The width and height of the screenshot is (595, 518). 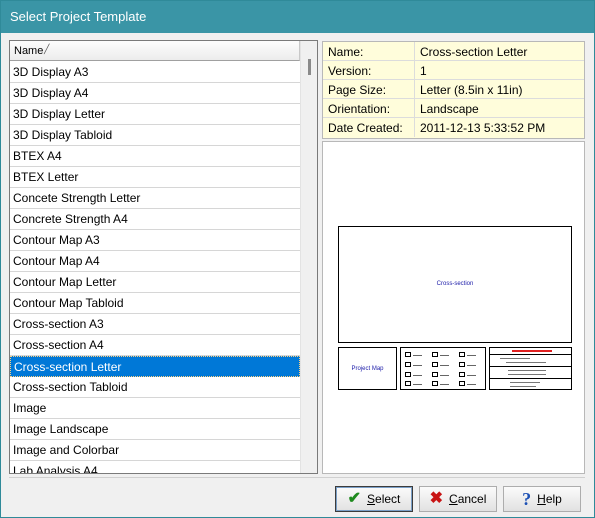 I want to click on info-row: Date Created: 2011-12-13 5:33:52 PM, so click(x=453, y=127).